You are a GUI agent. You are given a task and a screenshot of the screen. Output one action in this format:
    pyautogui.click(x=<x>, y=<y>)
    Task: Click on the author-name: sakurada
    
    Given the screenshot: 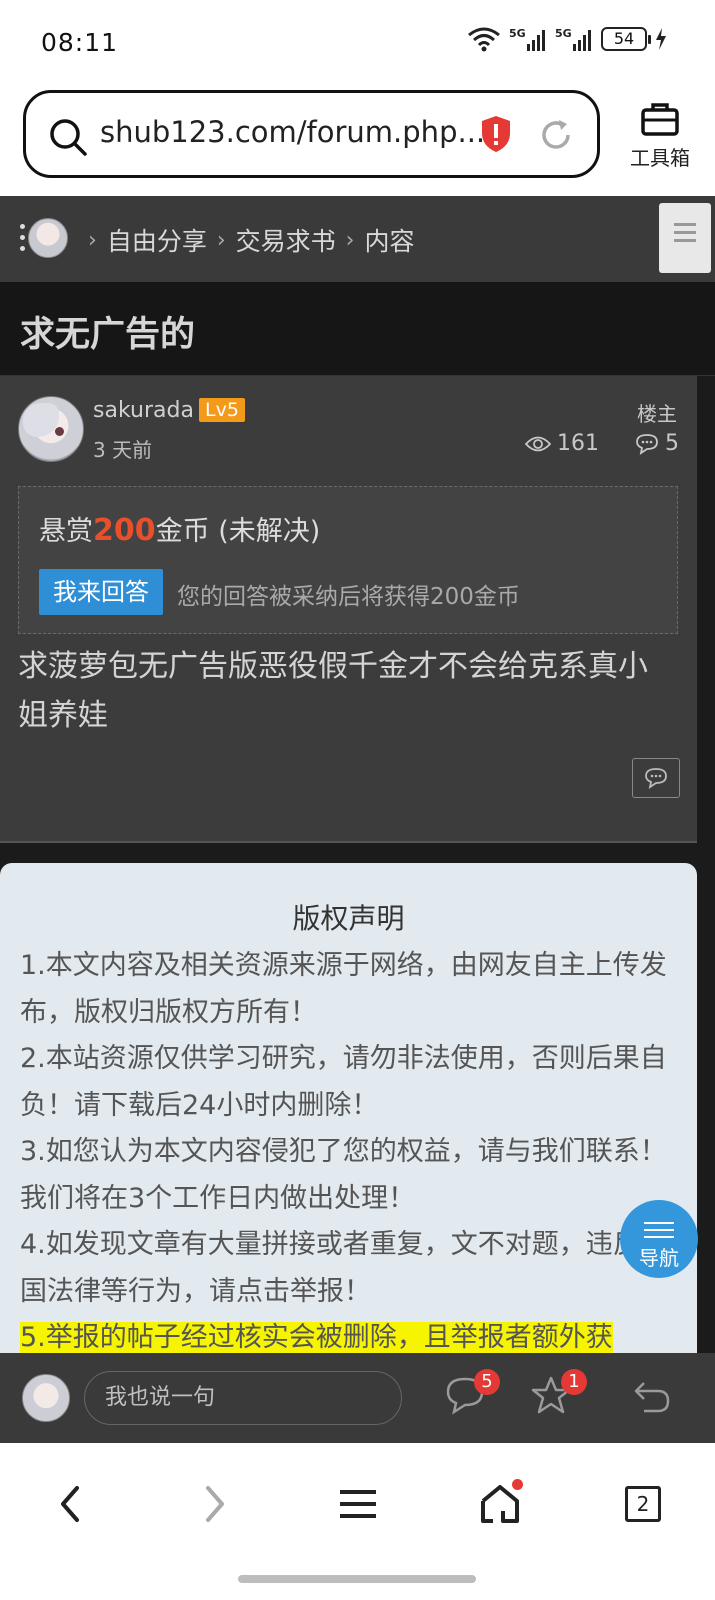 What is the action you would take?
    pyautogui.click(x=143, y=410)
    